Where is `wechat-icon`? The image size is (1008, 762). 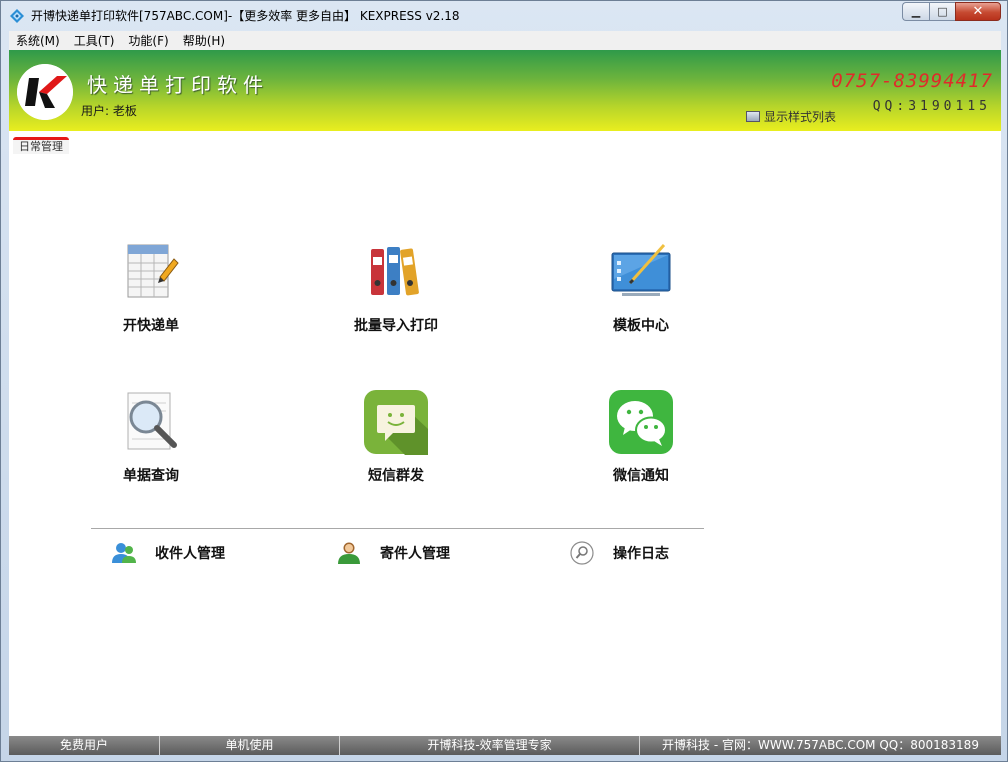 wechat-icon is located at coordinates (641, 422).